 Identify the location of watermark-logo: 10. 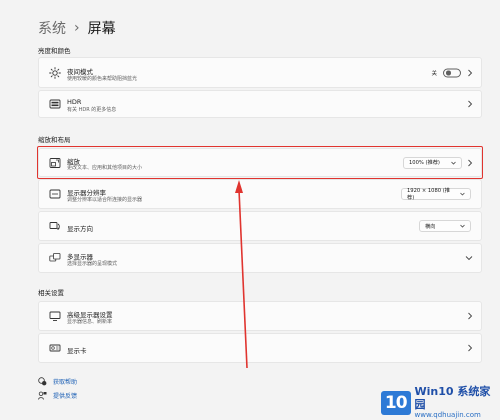
(396, 402).